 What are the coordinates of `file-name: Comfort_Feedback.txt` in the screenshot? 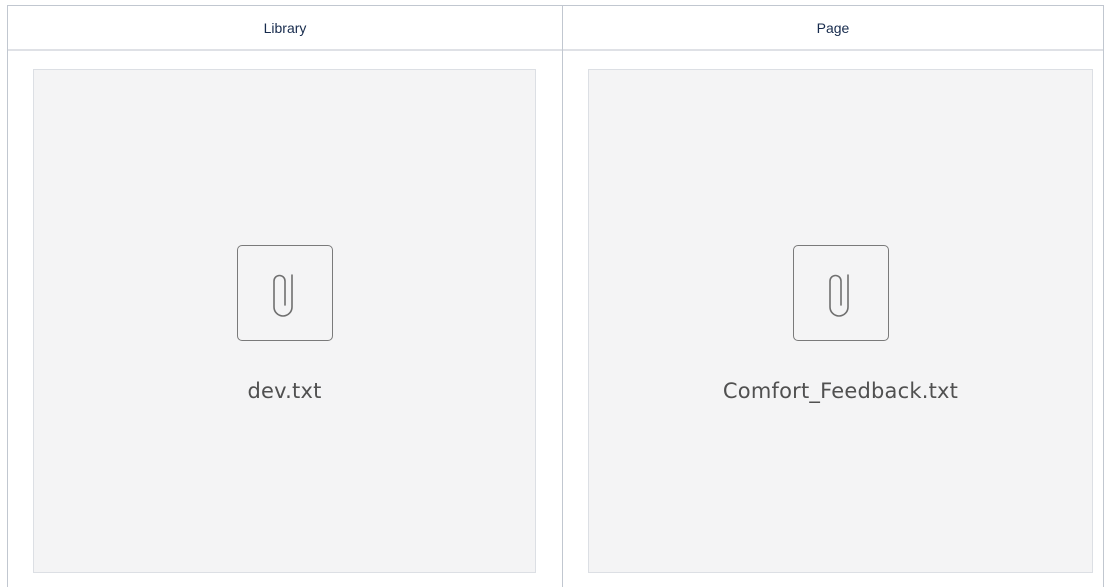 It's located at (840, 391).